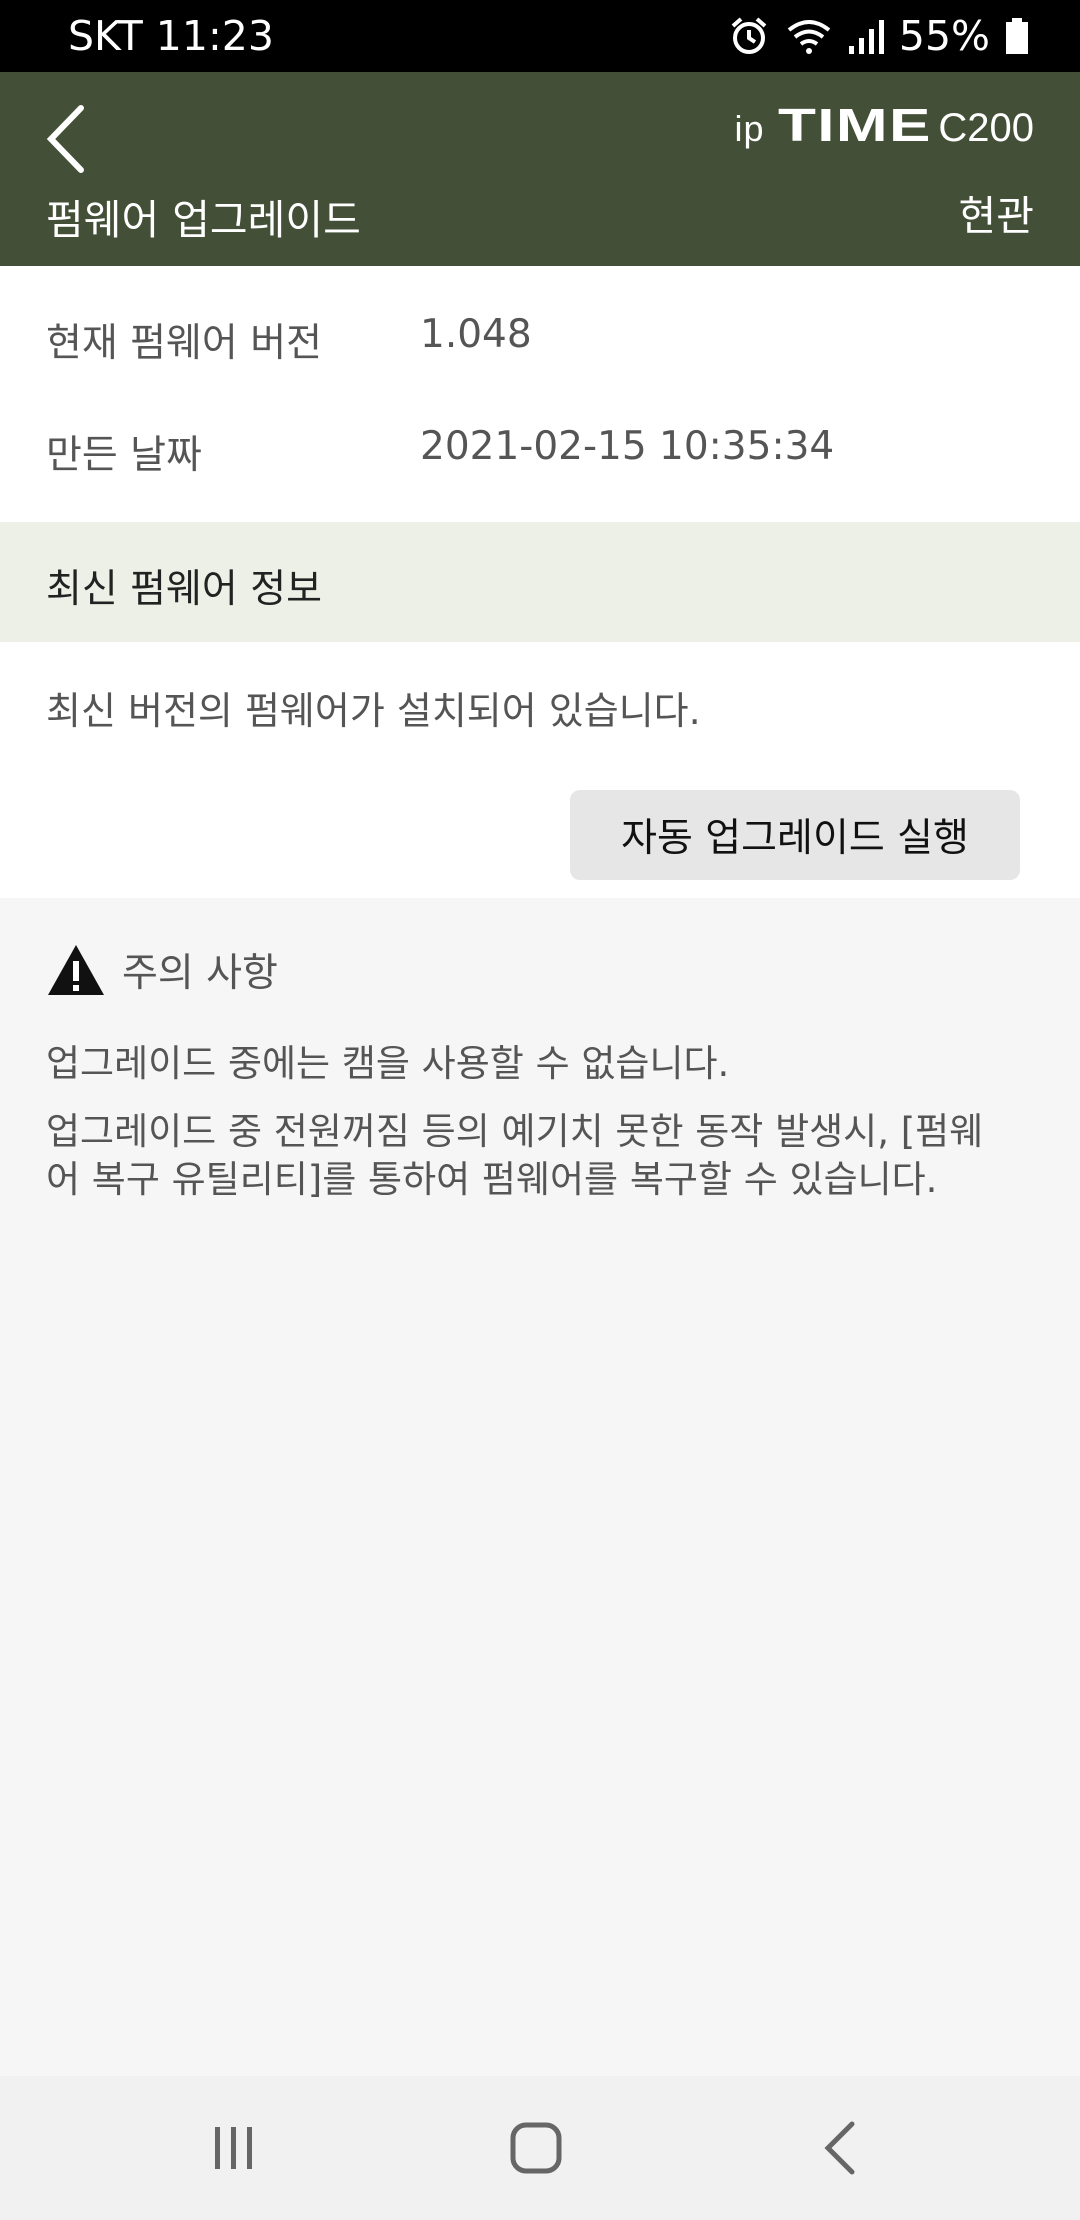 The image size is (1080, 2220). I want to click on recents-icon, so click(233, 2148).